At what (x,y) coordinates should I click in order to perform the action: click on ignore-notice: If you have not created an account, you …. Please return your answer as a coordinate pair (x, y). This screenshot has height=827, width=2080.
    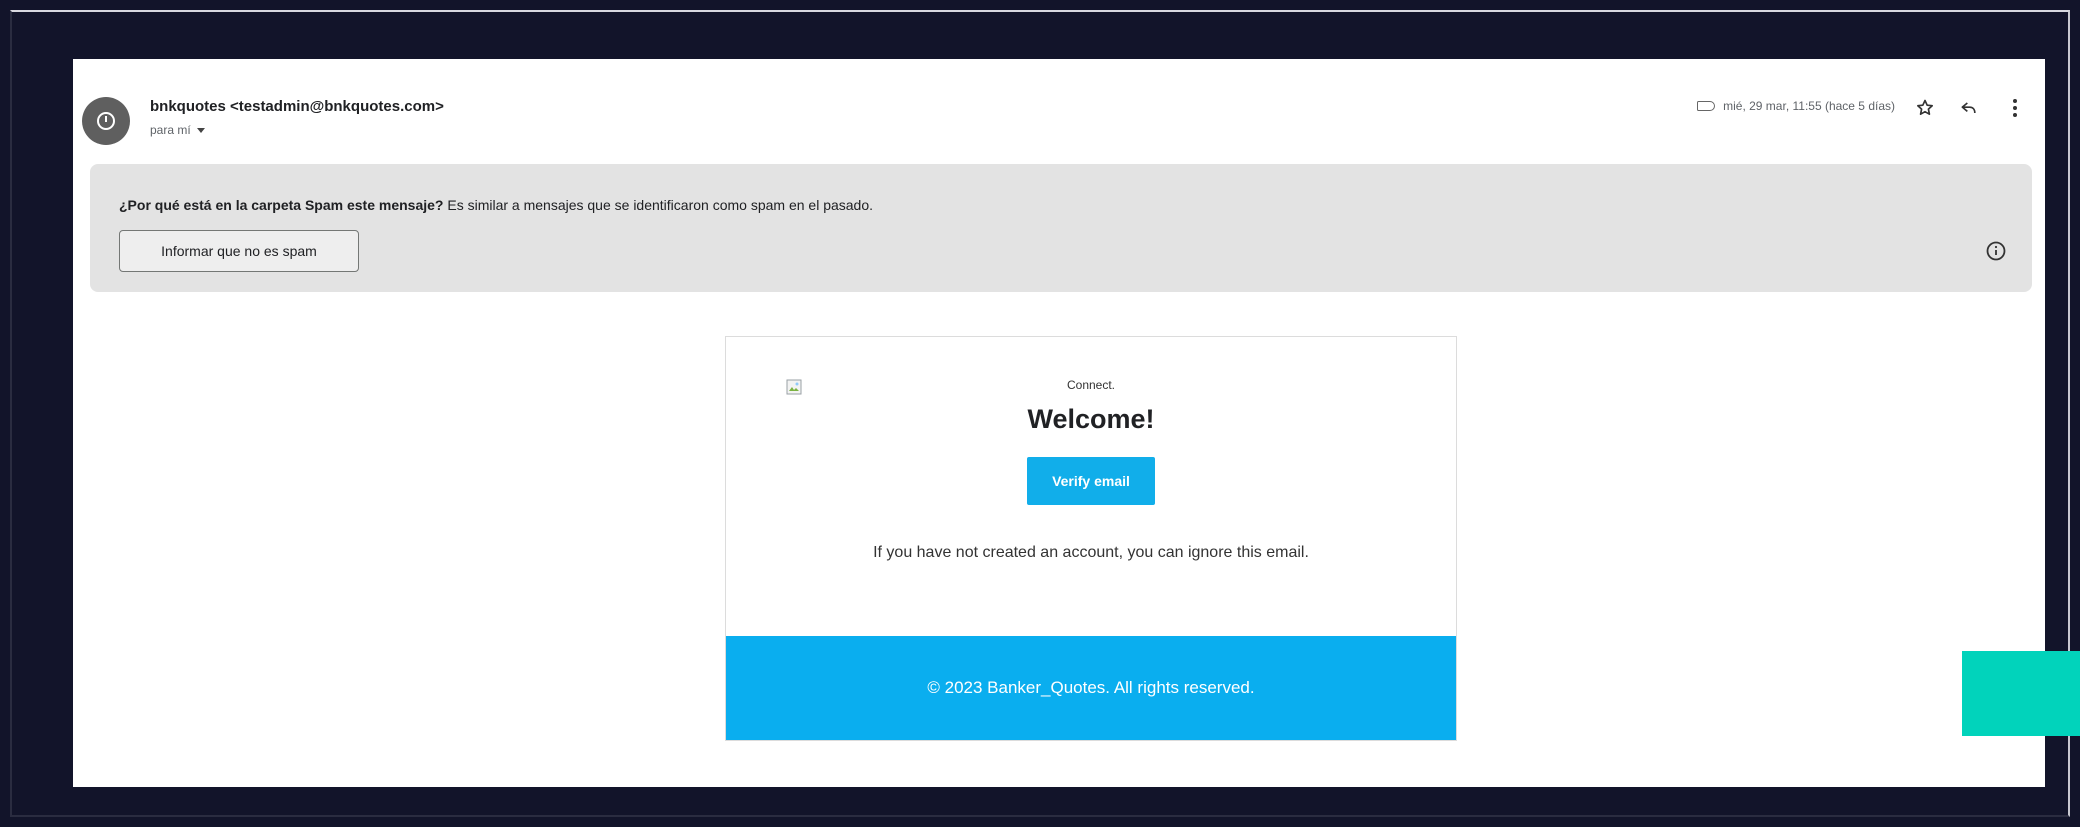
    Looking at the image, I should click on (1091, 552).